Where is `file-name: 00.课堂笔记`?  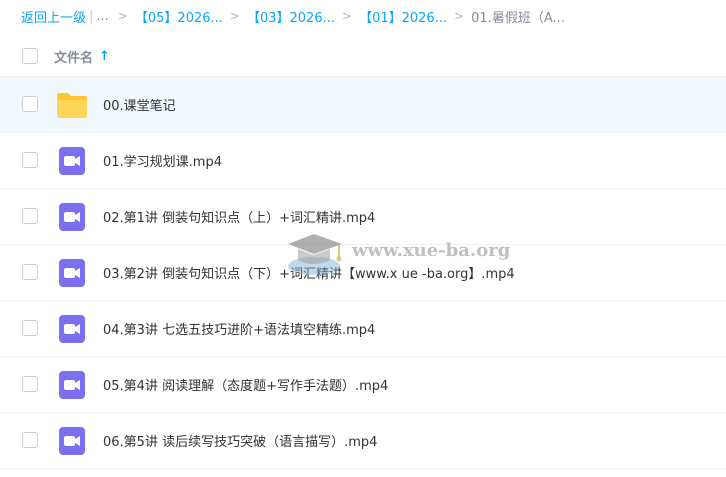
file-name: 00.课堂笔记 is located at coordinates (139, 104).